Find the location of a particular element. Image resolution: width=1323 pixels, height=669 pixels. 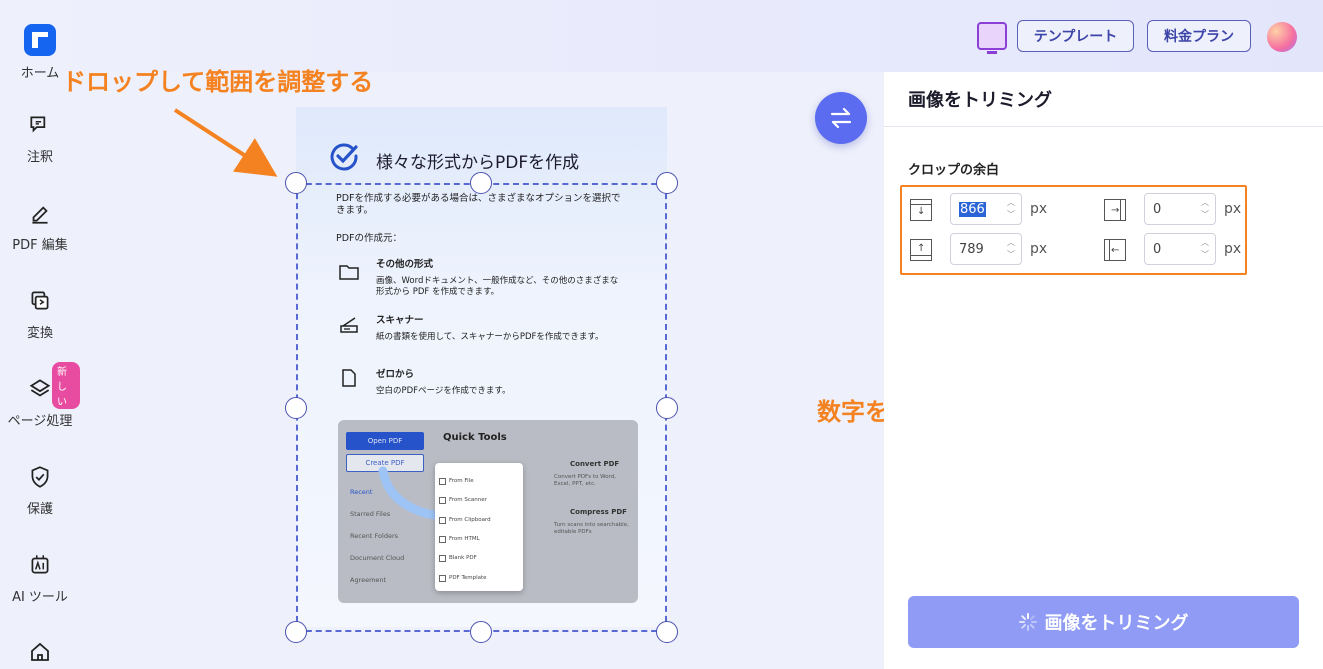

panel-title: 画像をトリミング is located at coordinates (980, 100).